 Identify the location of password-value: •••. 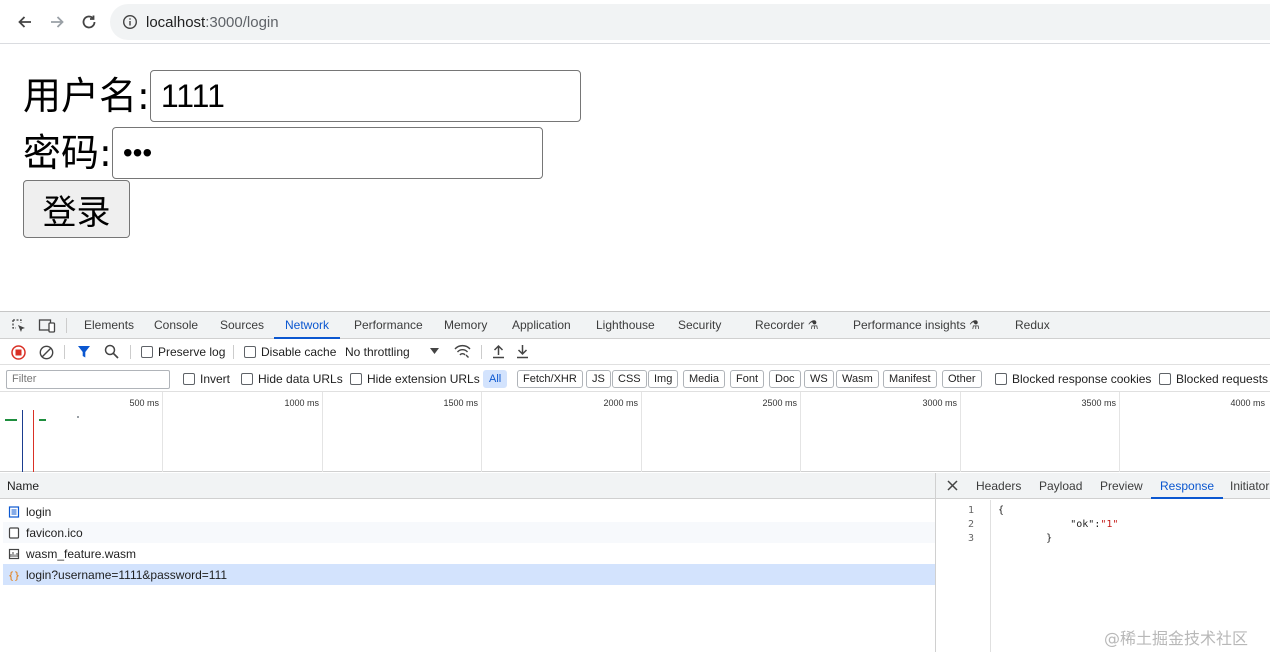
(137, 152).